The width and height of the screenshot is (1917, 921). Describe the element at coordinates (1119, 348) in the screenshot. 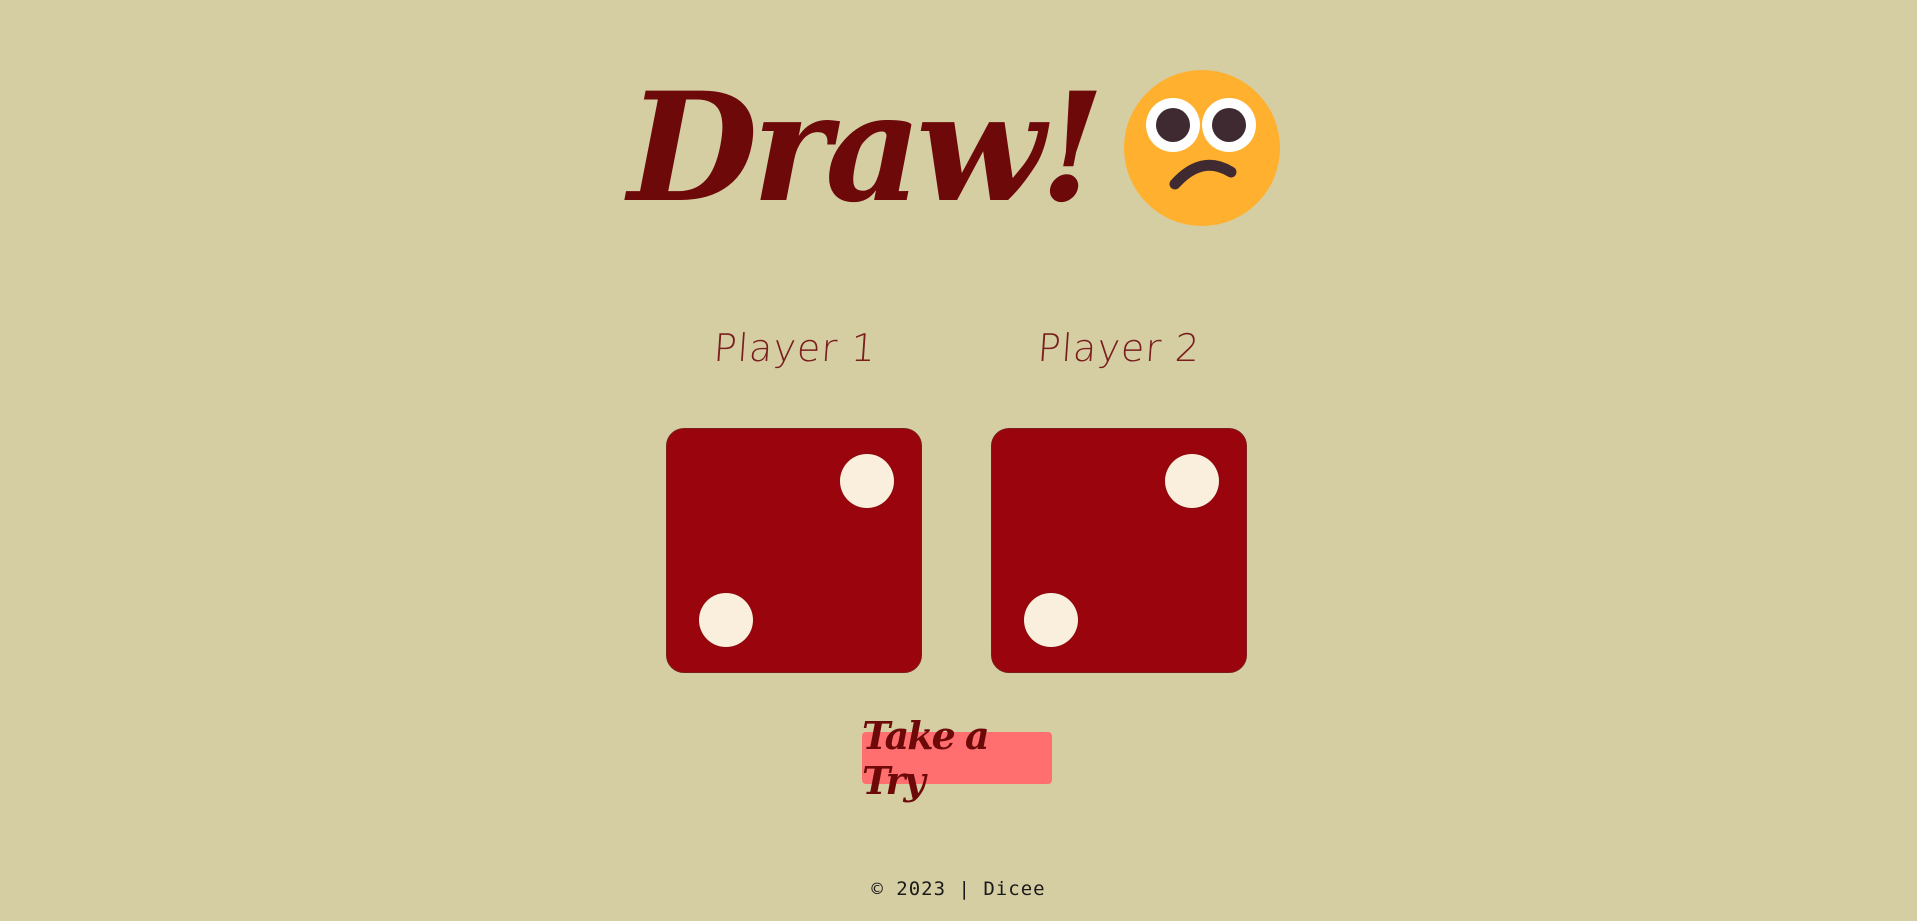

I see `player-2-label: Player 2` at that location.